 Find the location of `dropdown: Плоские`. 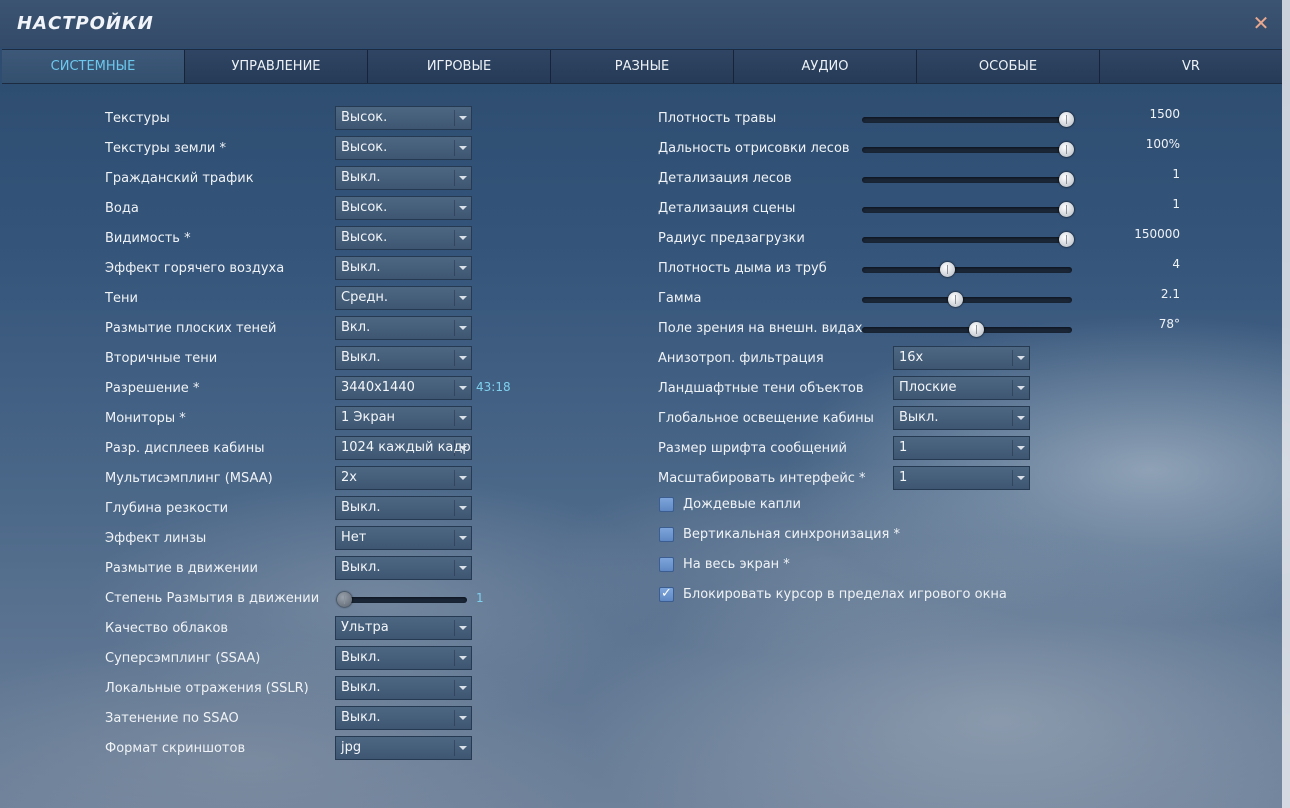

dropdown: Плоские is located at coordinates (961, 388).